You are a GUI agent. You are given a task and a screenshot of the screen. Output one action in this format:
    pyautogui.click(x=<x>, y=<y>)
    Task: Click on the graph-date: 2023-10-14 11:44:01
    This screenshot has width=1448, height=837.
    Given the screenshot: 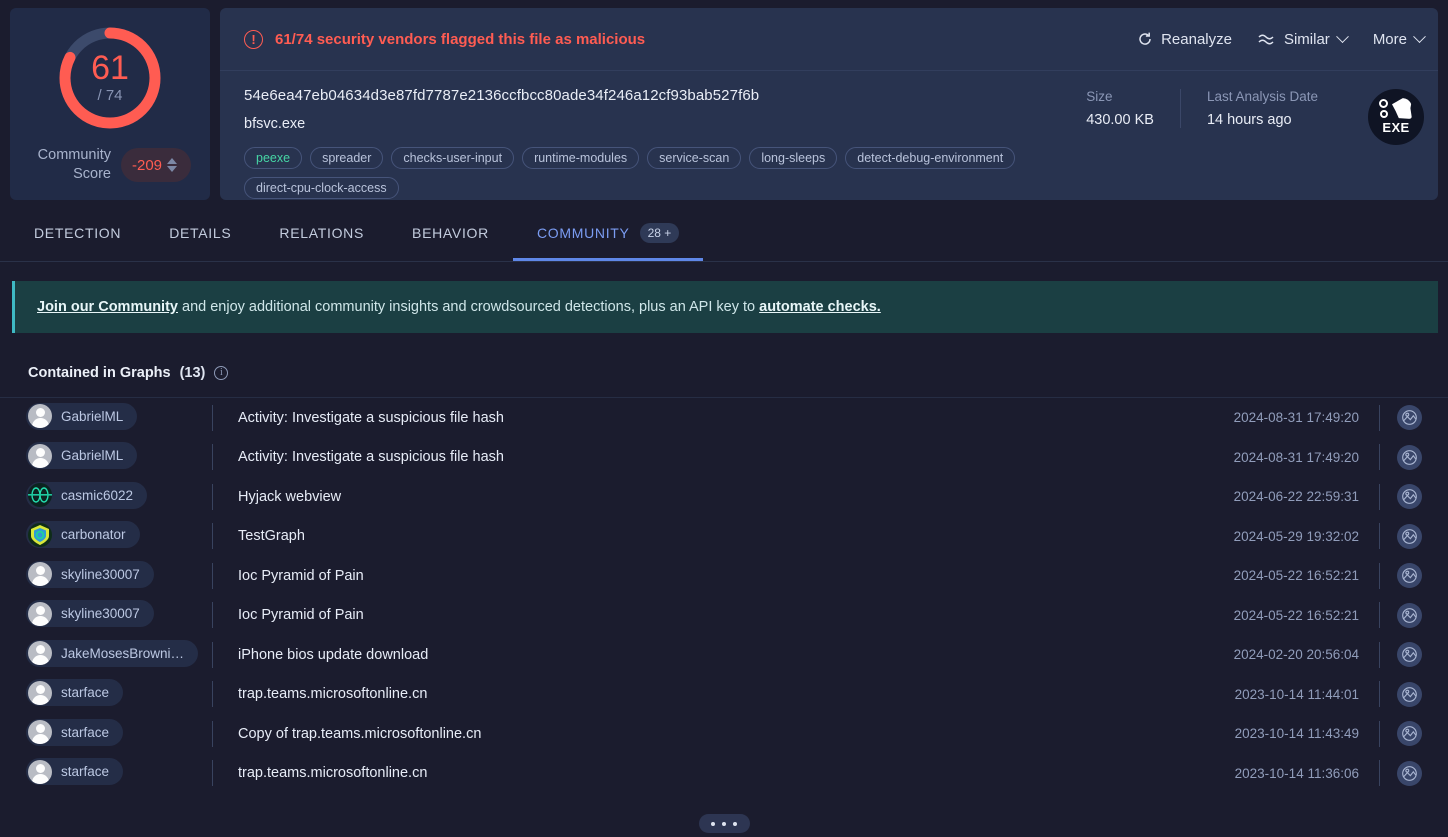 What is the action you would take?
    pyautogui.click(x=1296, y=694)
    